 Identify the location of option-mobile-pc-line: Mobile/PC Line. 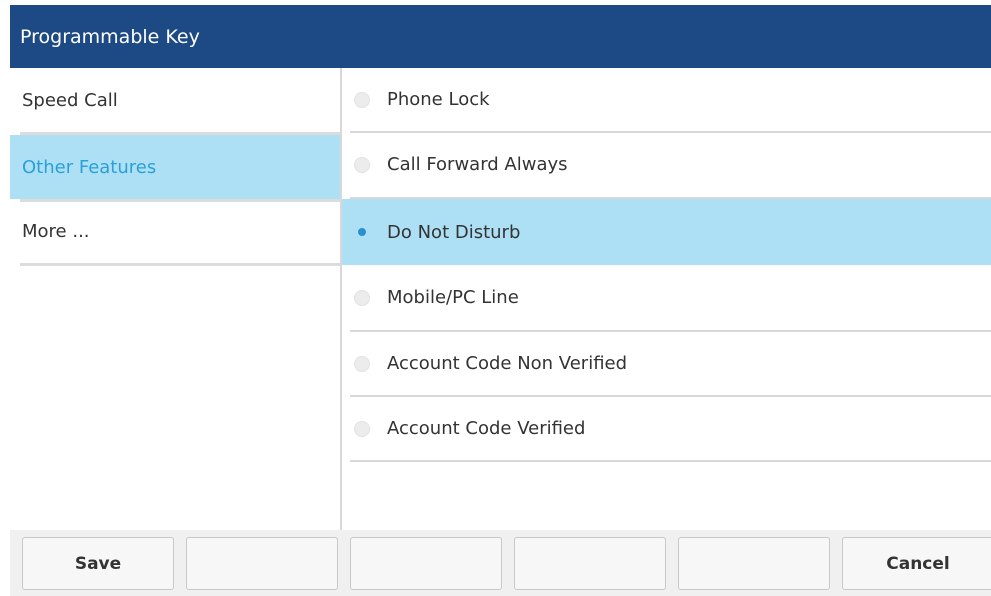
(666, 297).